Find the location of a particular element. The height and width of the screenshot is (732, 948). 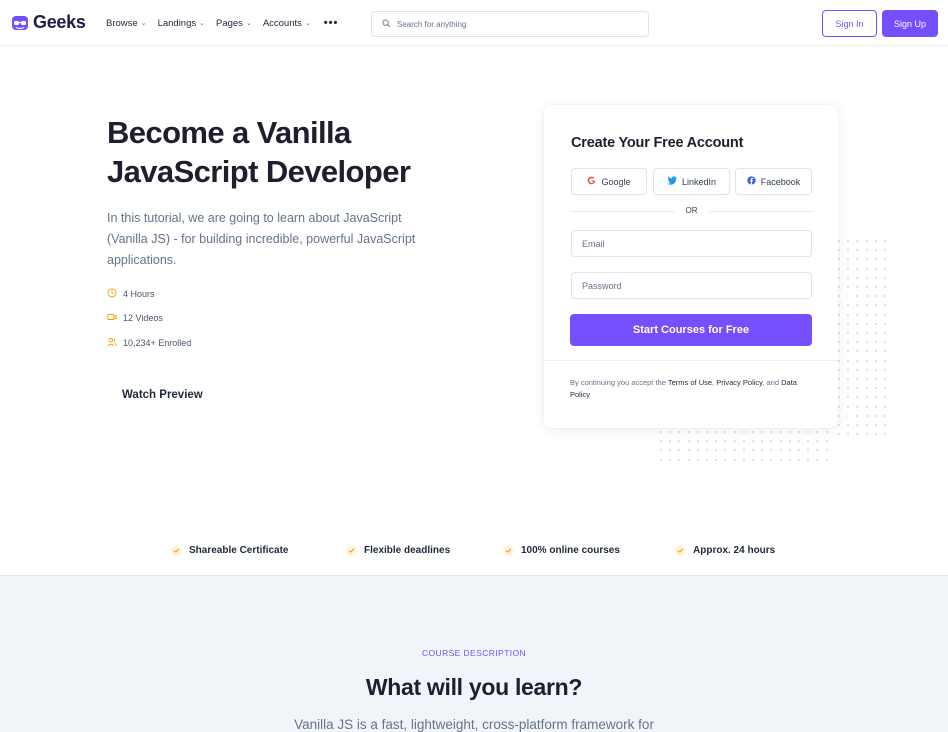

more-menu-button: ••• is located at coordinates (331, 23).